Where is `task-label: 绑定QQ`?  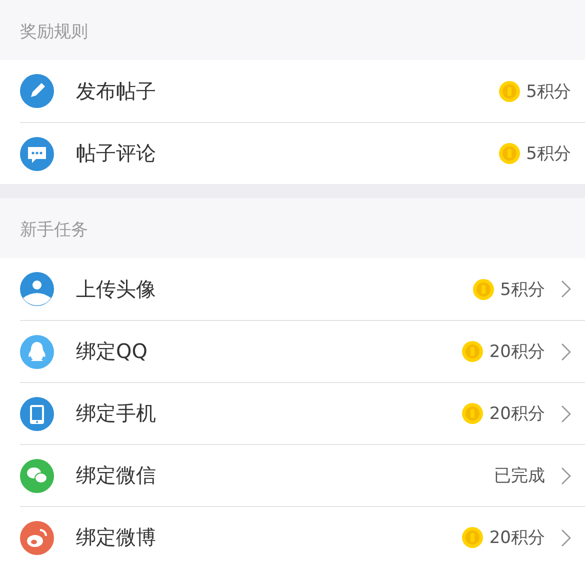
task-label: 绑定QQ is located at coordinates (112, 351).